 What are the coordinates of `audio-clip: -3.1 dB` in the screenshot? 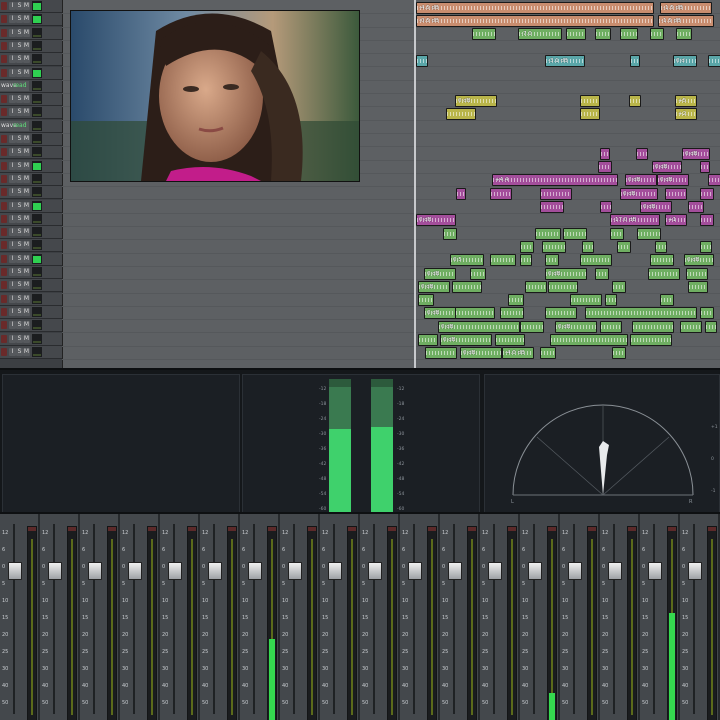 It's located at (565, 60).